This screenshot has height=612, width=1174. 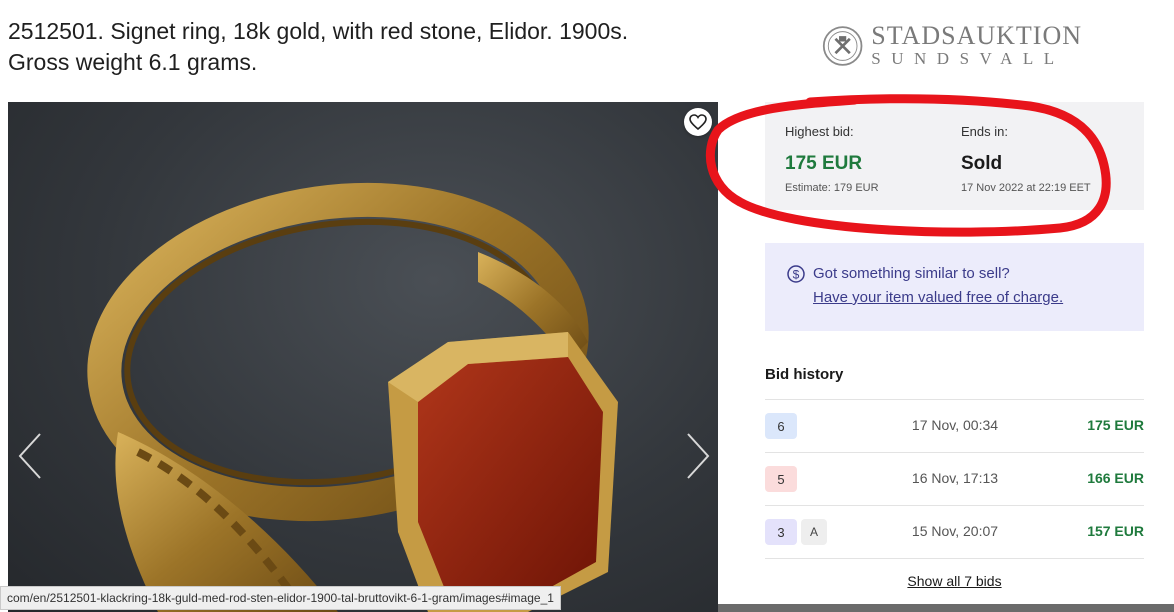 What do you see at coordinates (804, 374) in the screenshot?
I see `bid-history-title: Bid history` at bounding box center [804, 374].